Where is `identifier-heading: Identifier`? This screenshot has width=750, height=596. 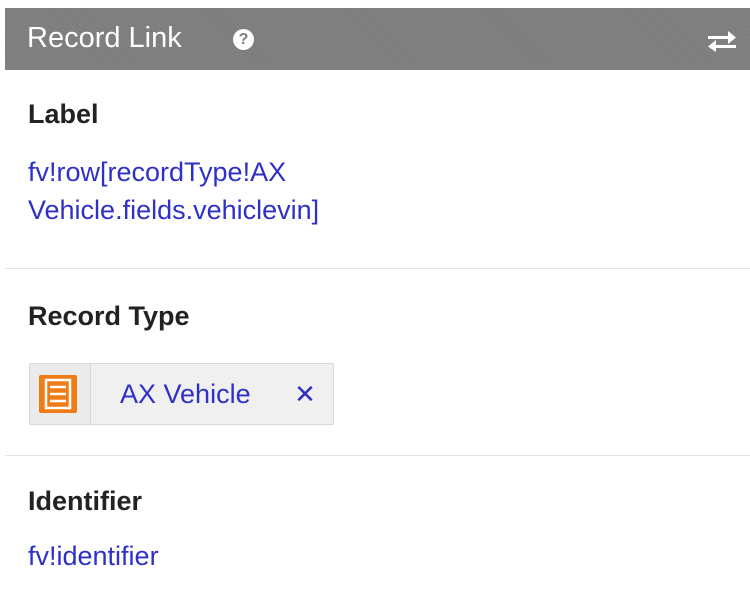 identifier-heading: Identifier is located at coordinates (85, 501).